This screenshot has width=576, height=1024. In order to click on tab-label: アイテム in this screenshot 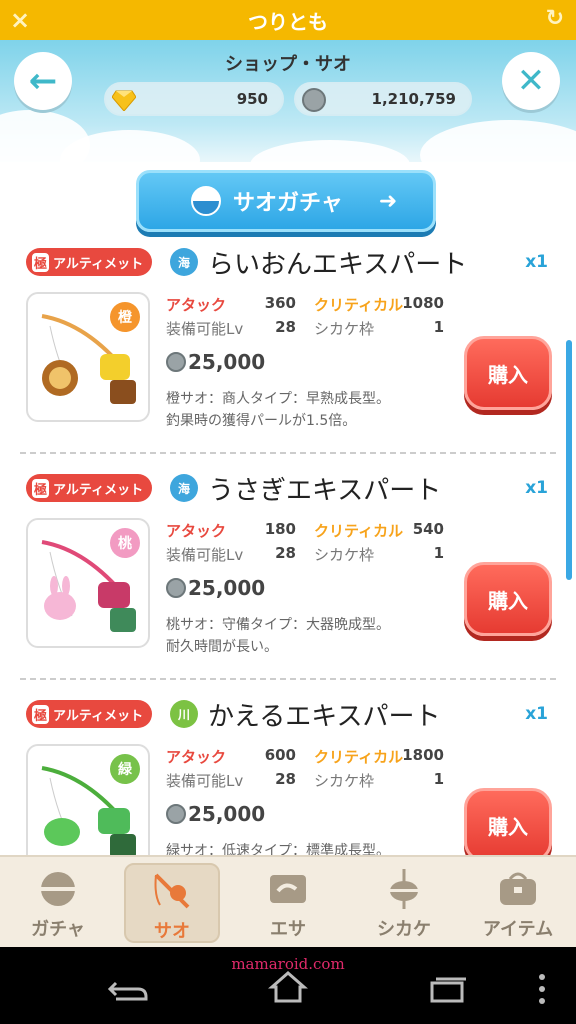, I will do `click(518, 929)`.